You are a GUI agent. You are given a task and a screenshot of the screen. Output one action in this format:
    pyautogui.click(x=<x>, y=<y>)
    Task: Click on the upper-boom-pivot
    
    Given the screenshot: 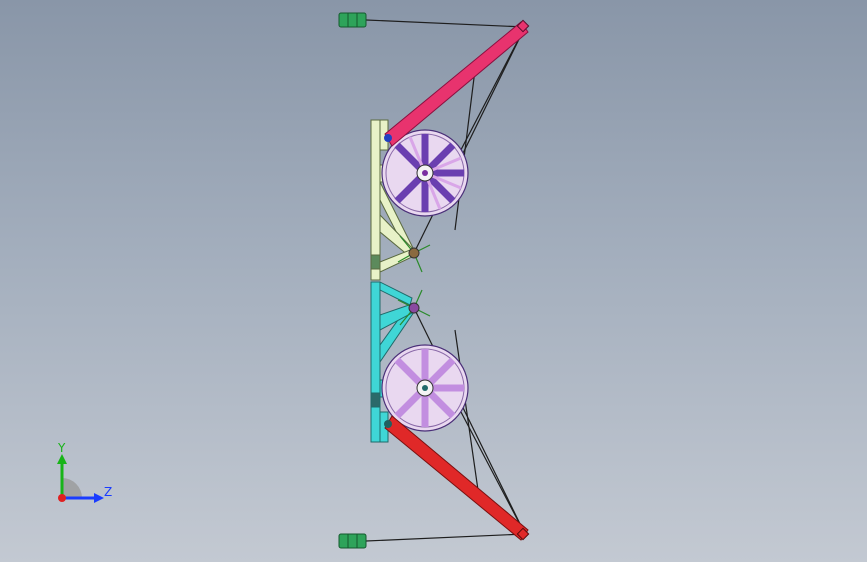 What is the action you would take?
    pyautogui.click(x=388, y=138)
    